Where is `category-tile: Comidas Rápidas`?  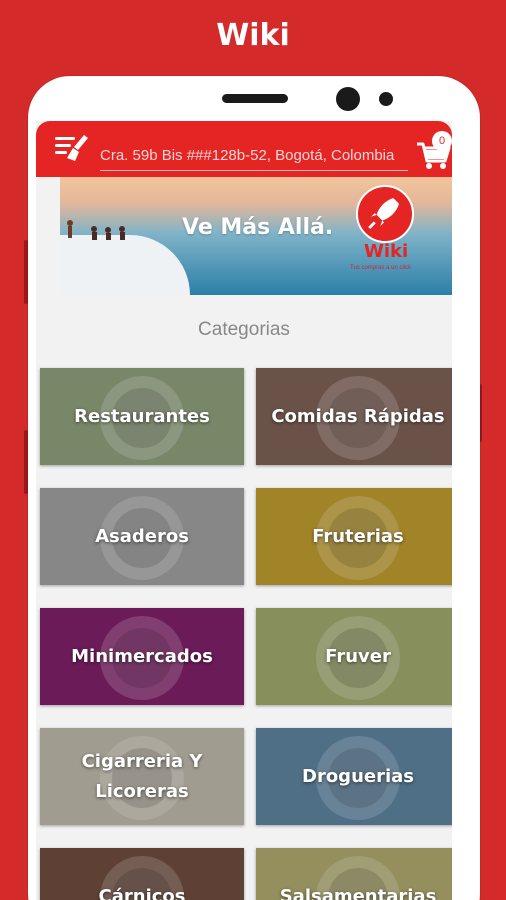
category-tile: Comidas Rápidas is located at coordinates (354, 416).